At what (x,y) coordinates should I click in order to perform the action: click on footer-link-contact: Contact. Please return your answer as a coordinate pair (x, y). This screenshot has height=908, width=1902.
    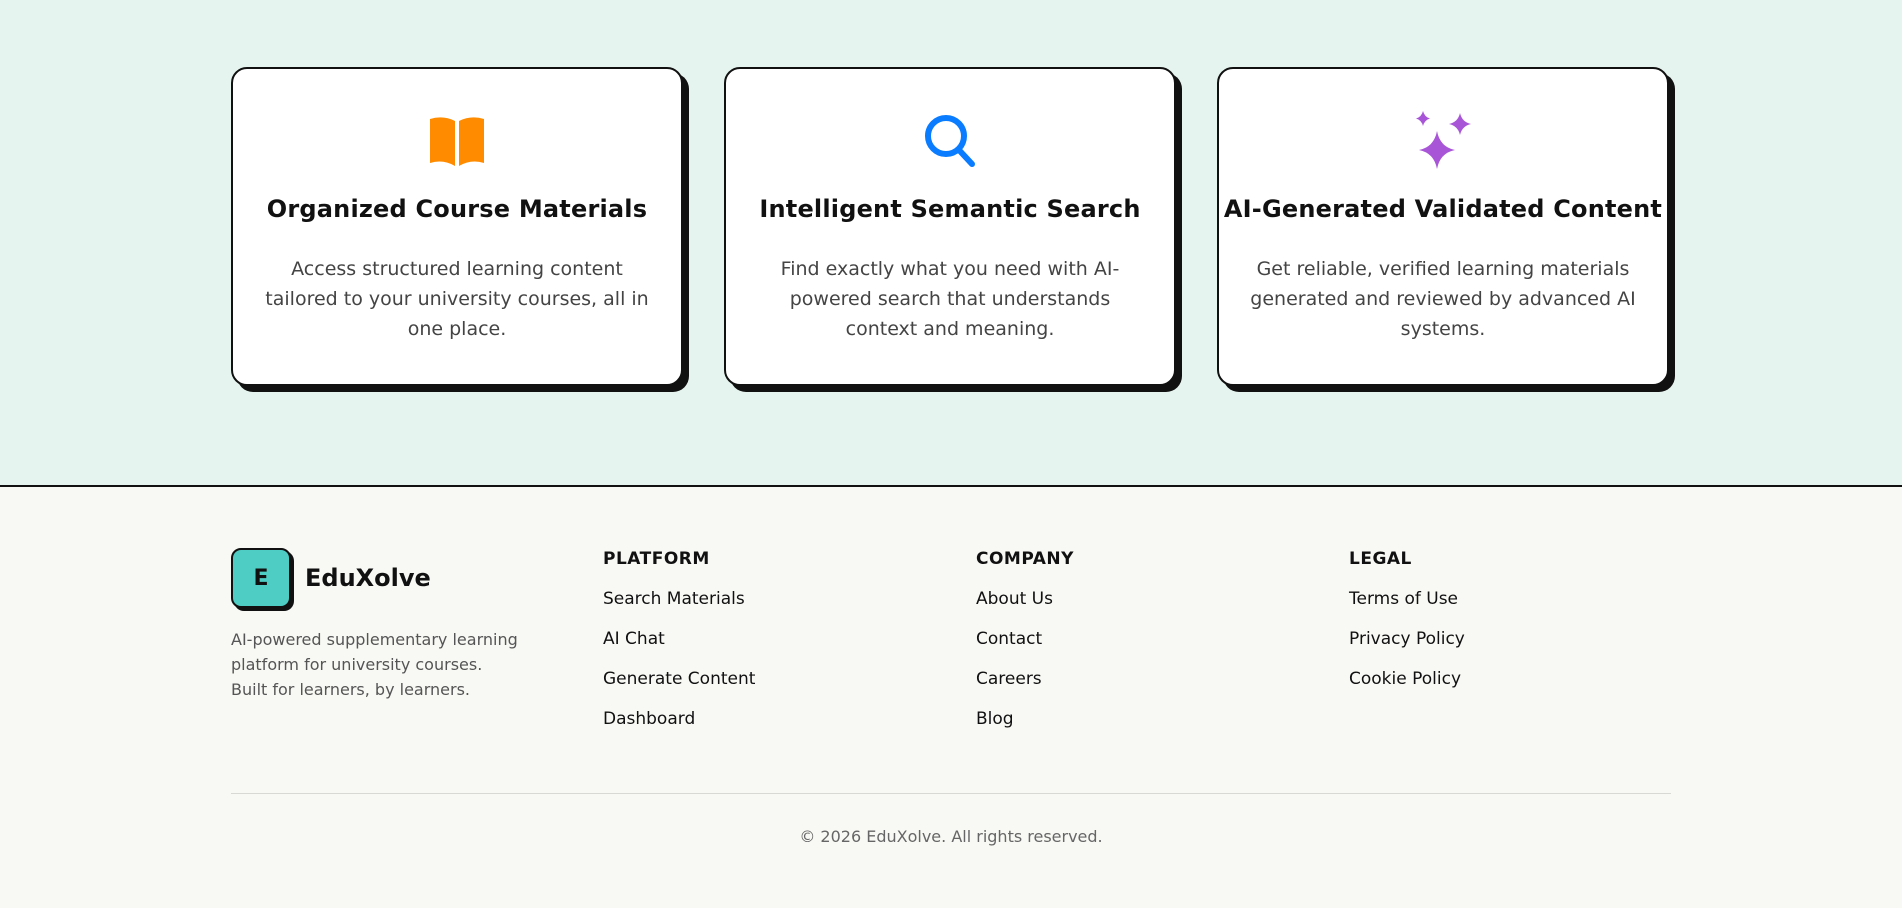
    Looking at the image, I should click on (1025, 639).